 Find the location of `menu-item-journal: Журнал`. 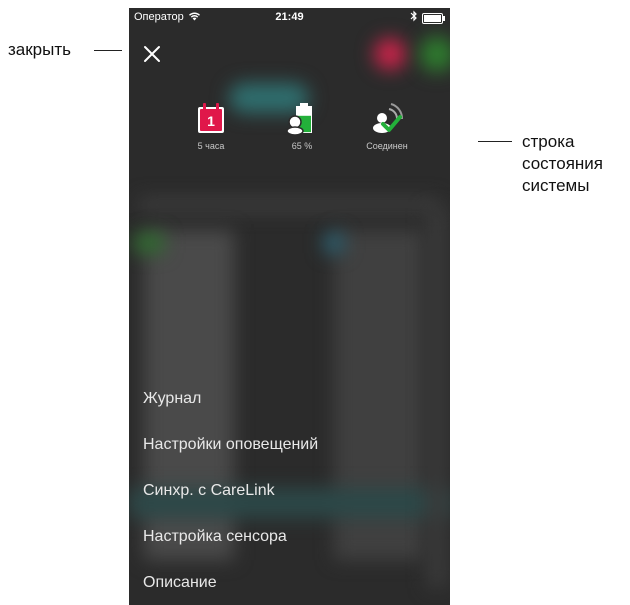

menu-item-journal: Журнал is located at coordinates (230, 411).